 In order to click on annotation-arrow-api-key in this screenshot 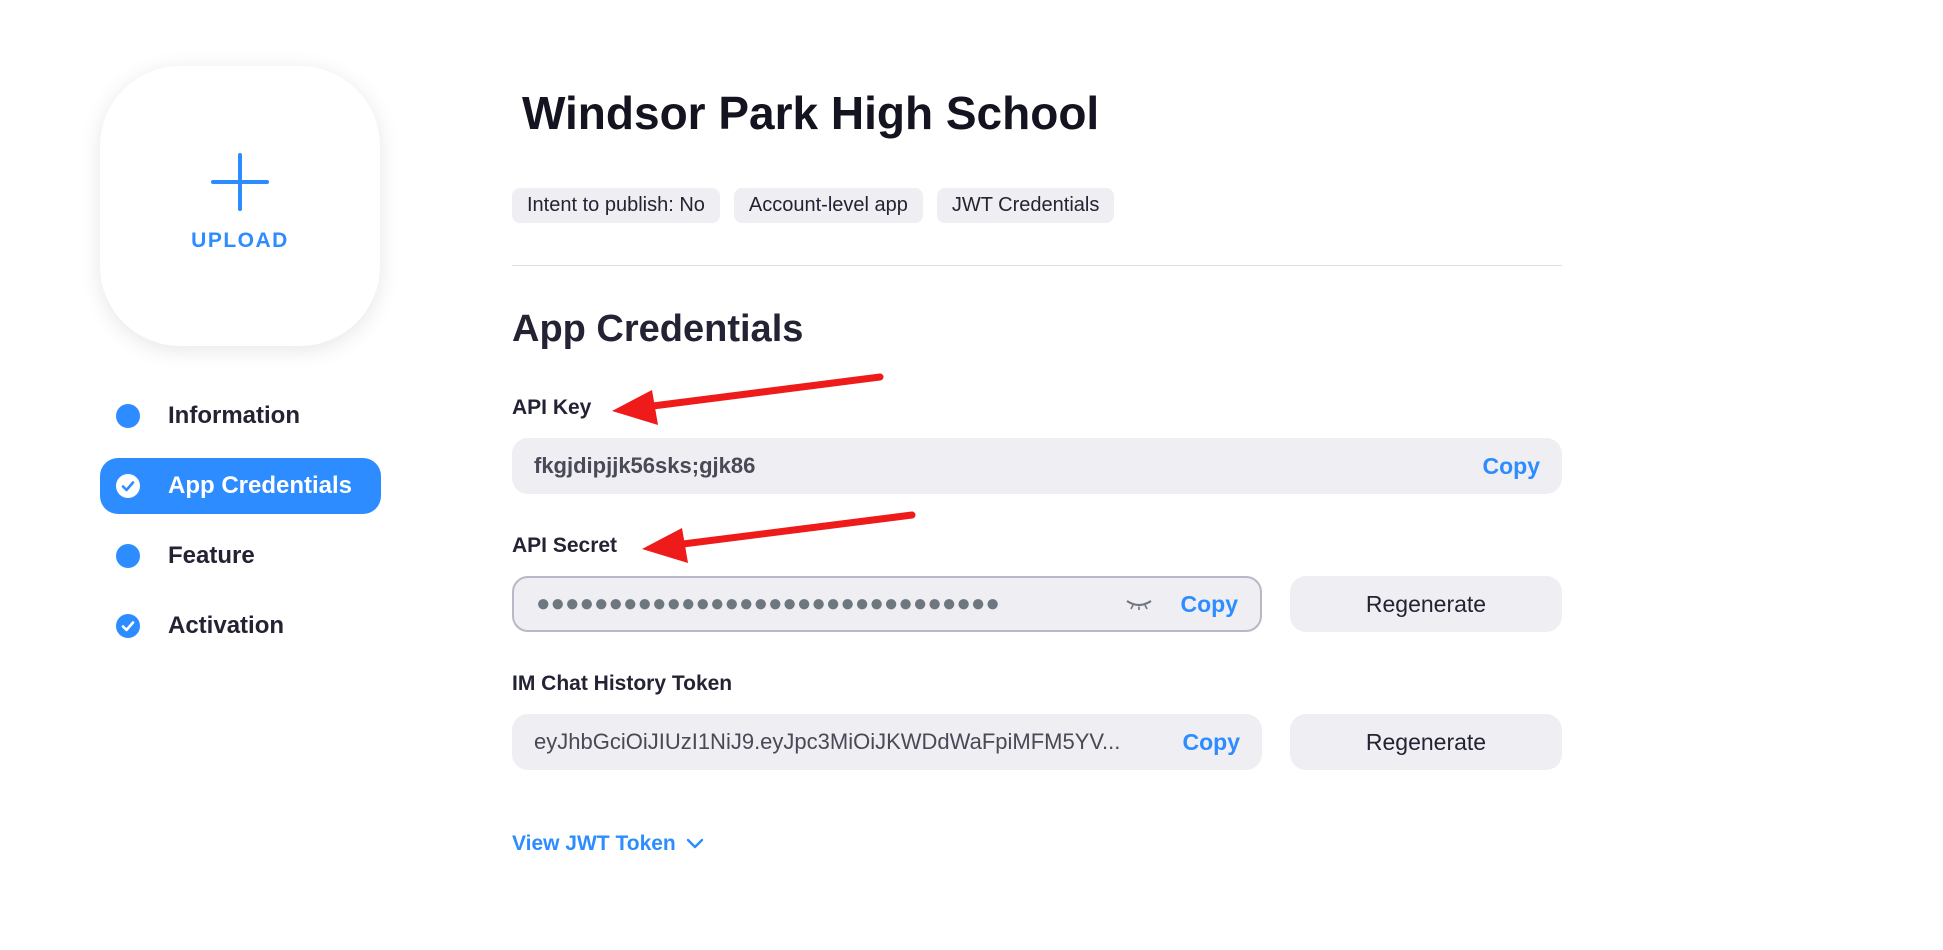, I will do `click(748, 399)`.